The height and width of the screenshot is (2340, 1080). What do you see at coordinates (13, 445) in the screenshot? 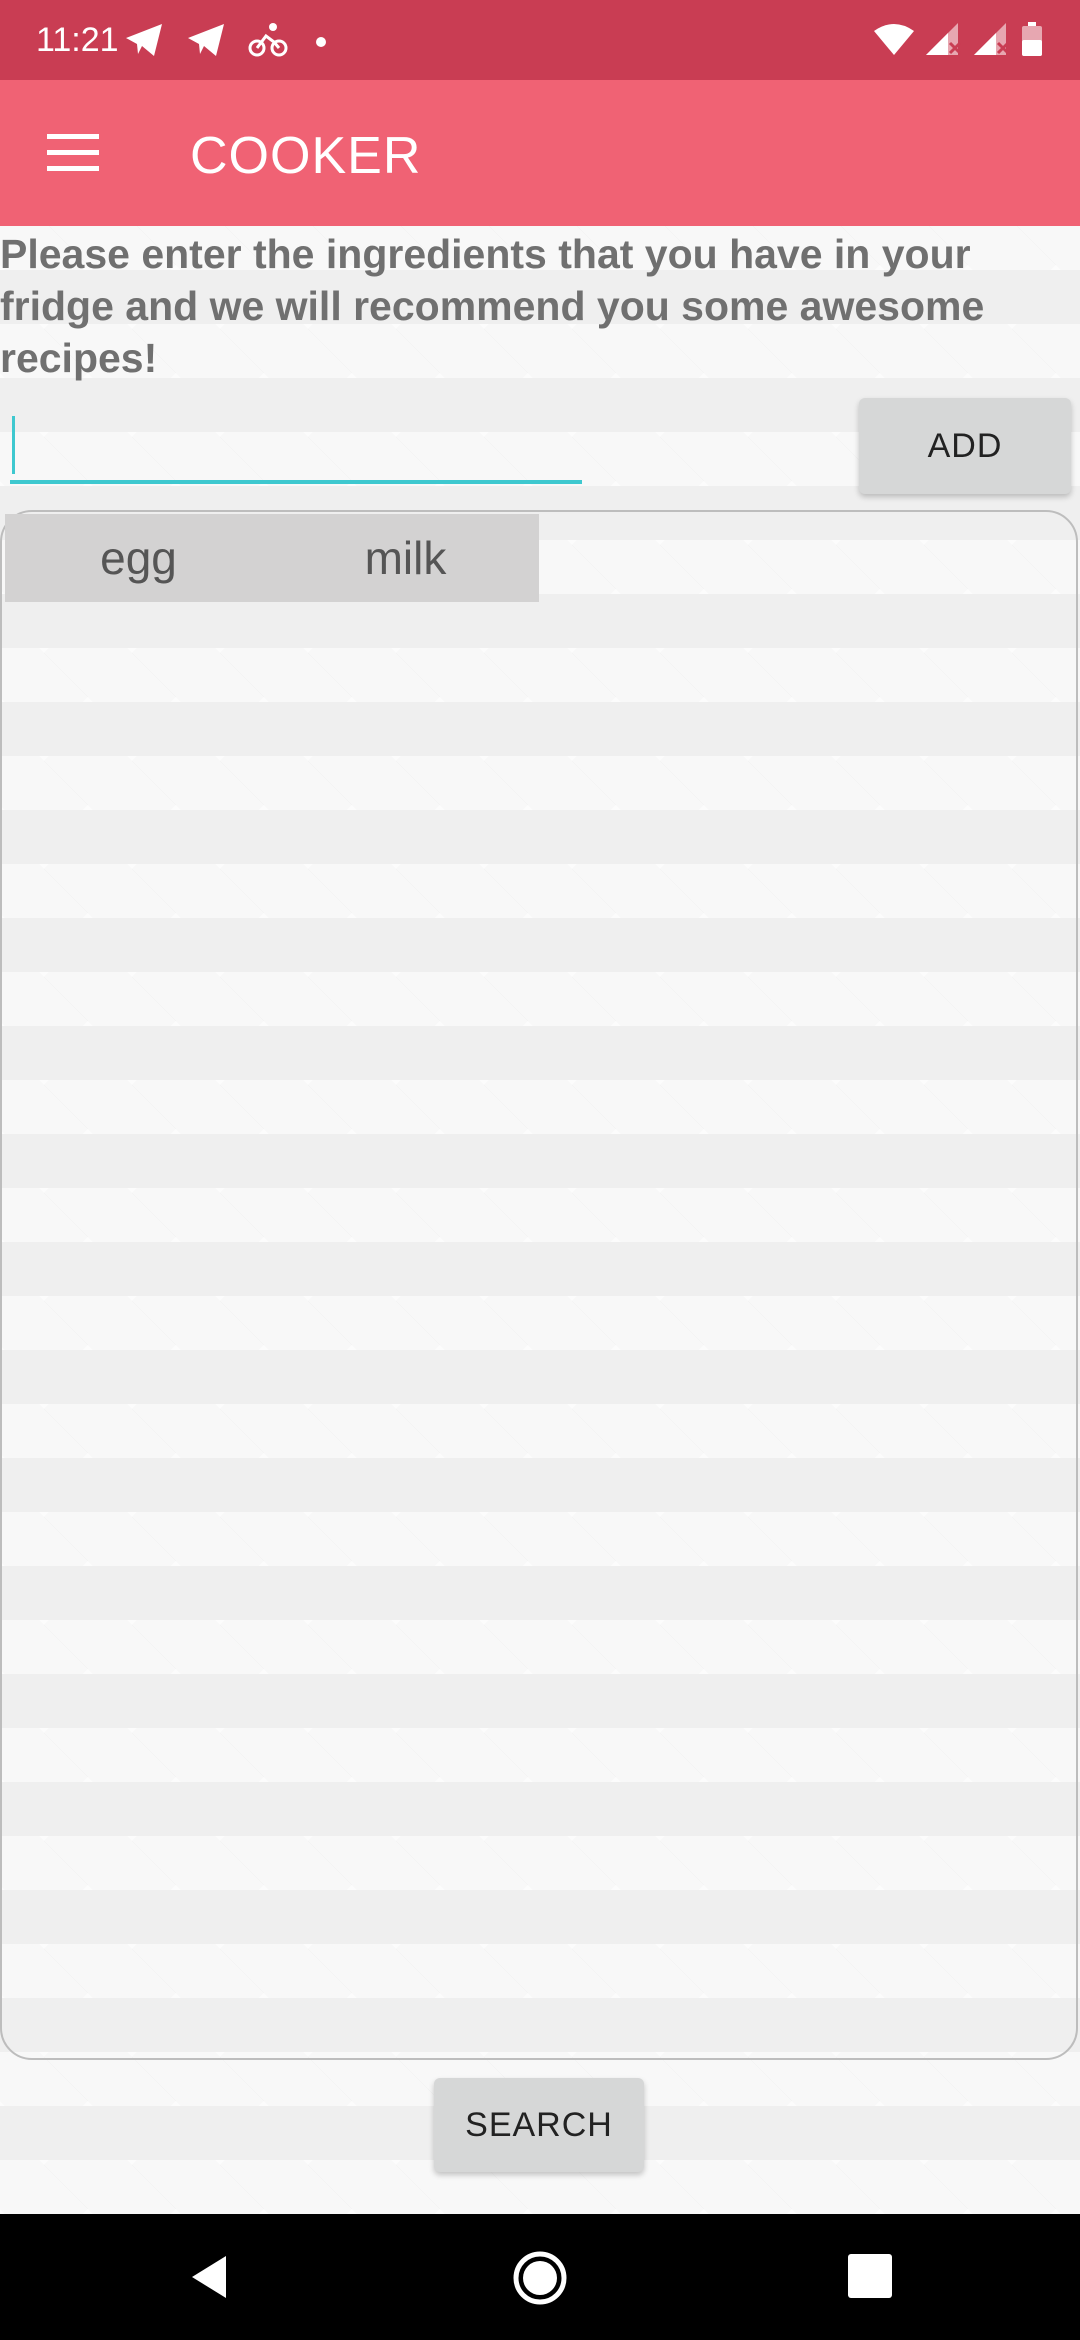
I see `text-cursor` at bounding box center [13, 445].